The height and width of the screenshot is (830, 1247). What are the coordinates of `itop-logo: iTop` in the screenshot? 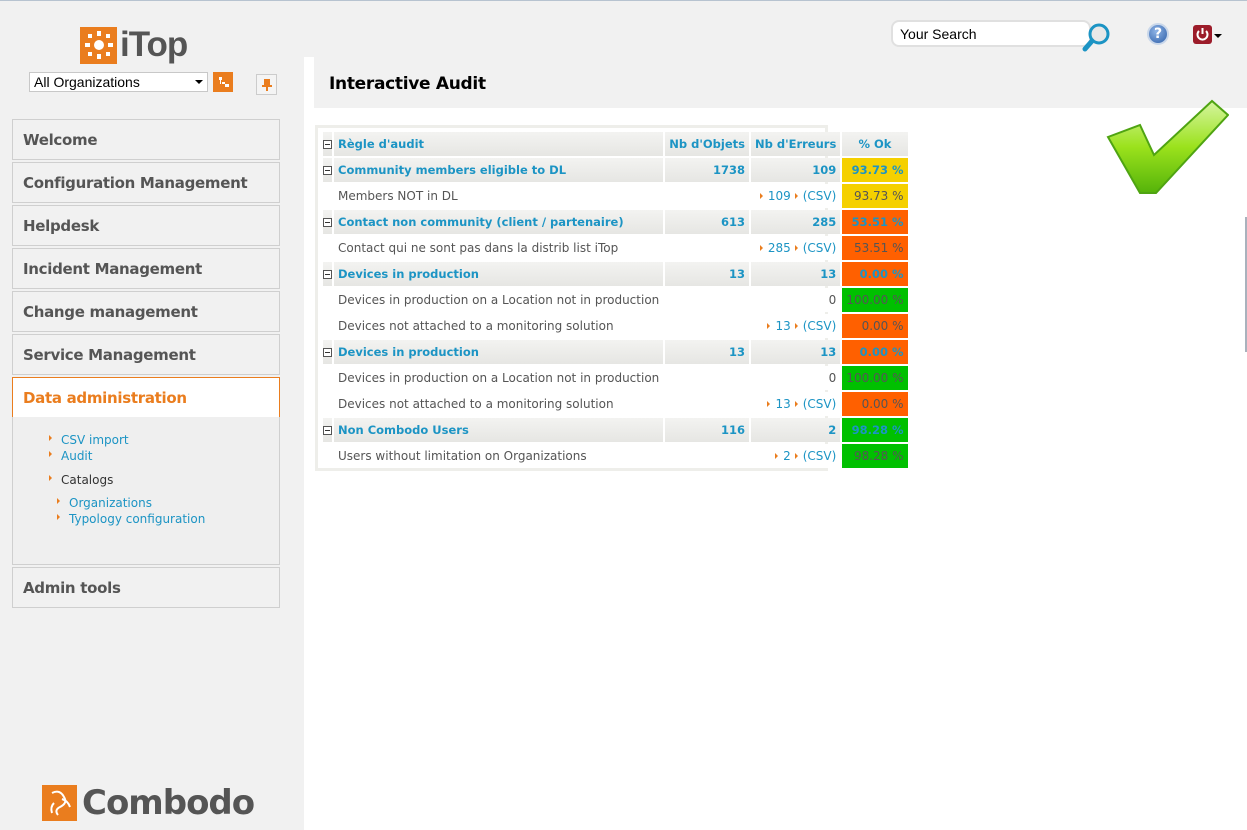 It's located at (134, 45).